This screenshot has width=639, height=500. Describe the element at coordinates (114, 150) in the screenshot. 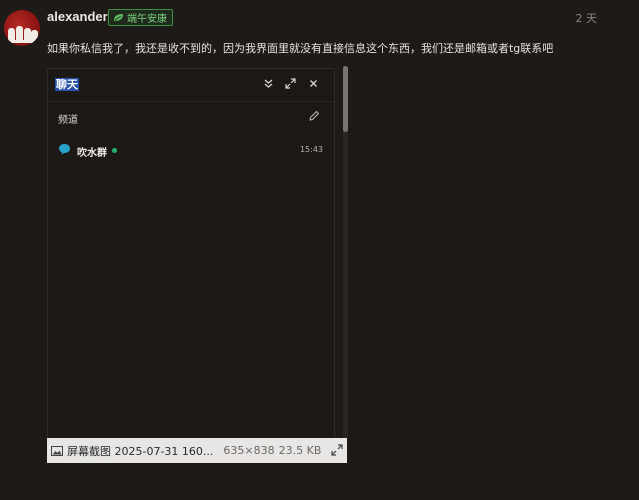

I see `online-status-dot` at that location.